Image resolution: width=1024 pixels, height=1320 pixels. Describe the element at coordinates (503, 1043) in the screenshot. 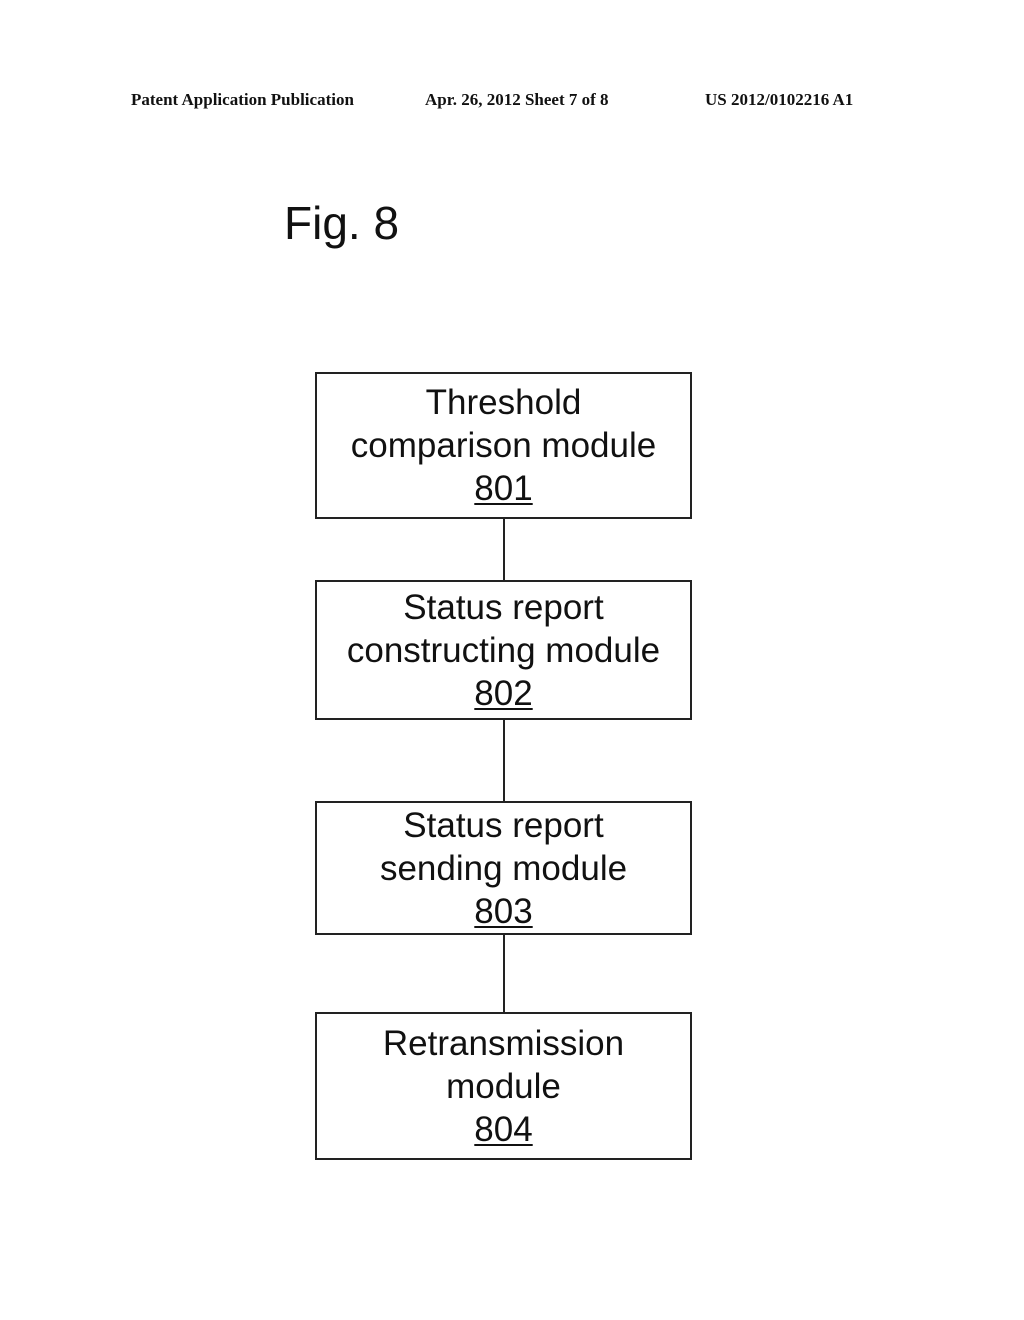

I see `module-name-line: Retransmission` at that location.